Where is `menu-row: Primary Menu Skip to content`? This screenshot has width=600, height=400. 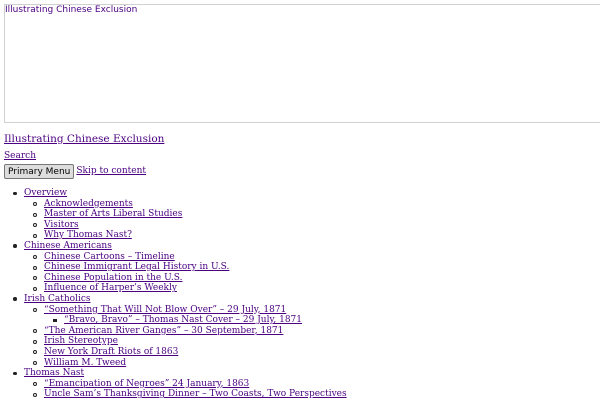 menu-row: Primary Menu Skip to content is located at coordinates (75, 171).